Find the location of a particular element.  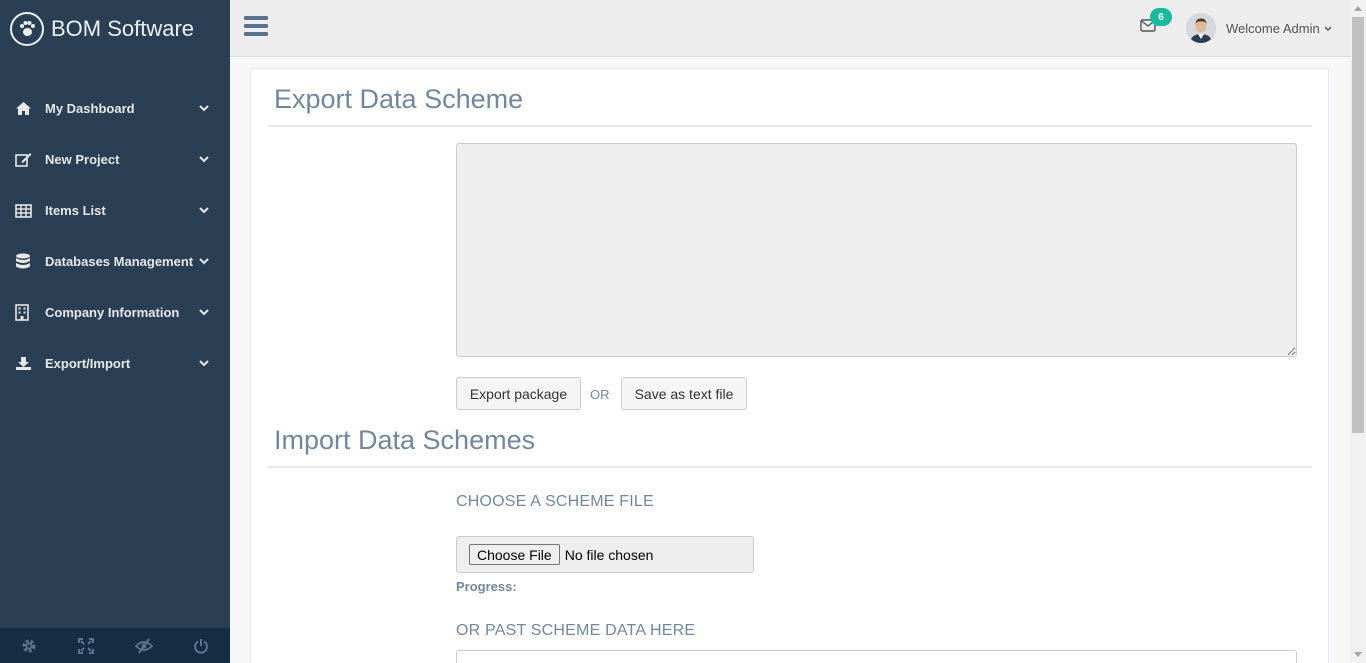

progress-label: Progress: is located at coordinates (486, 586).